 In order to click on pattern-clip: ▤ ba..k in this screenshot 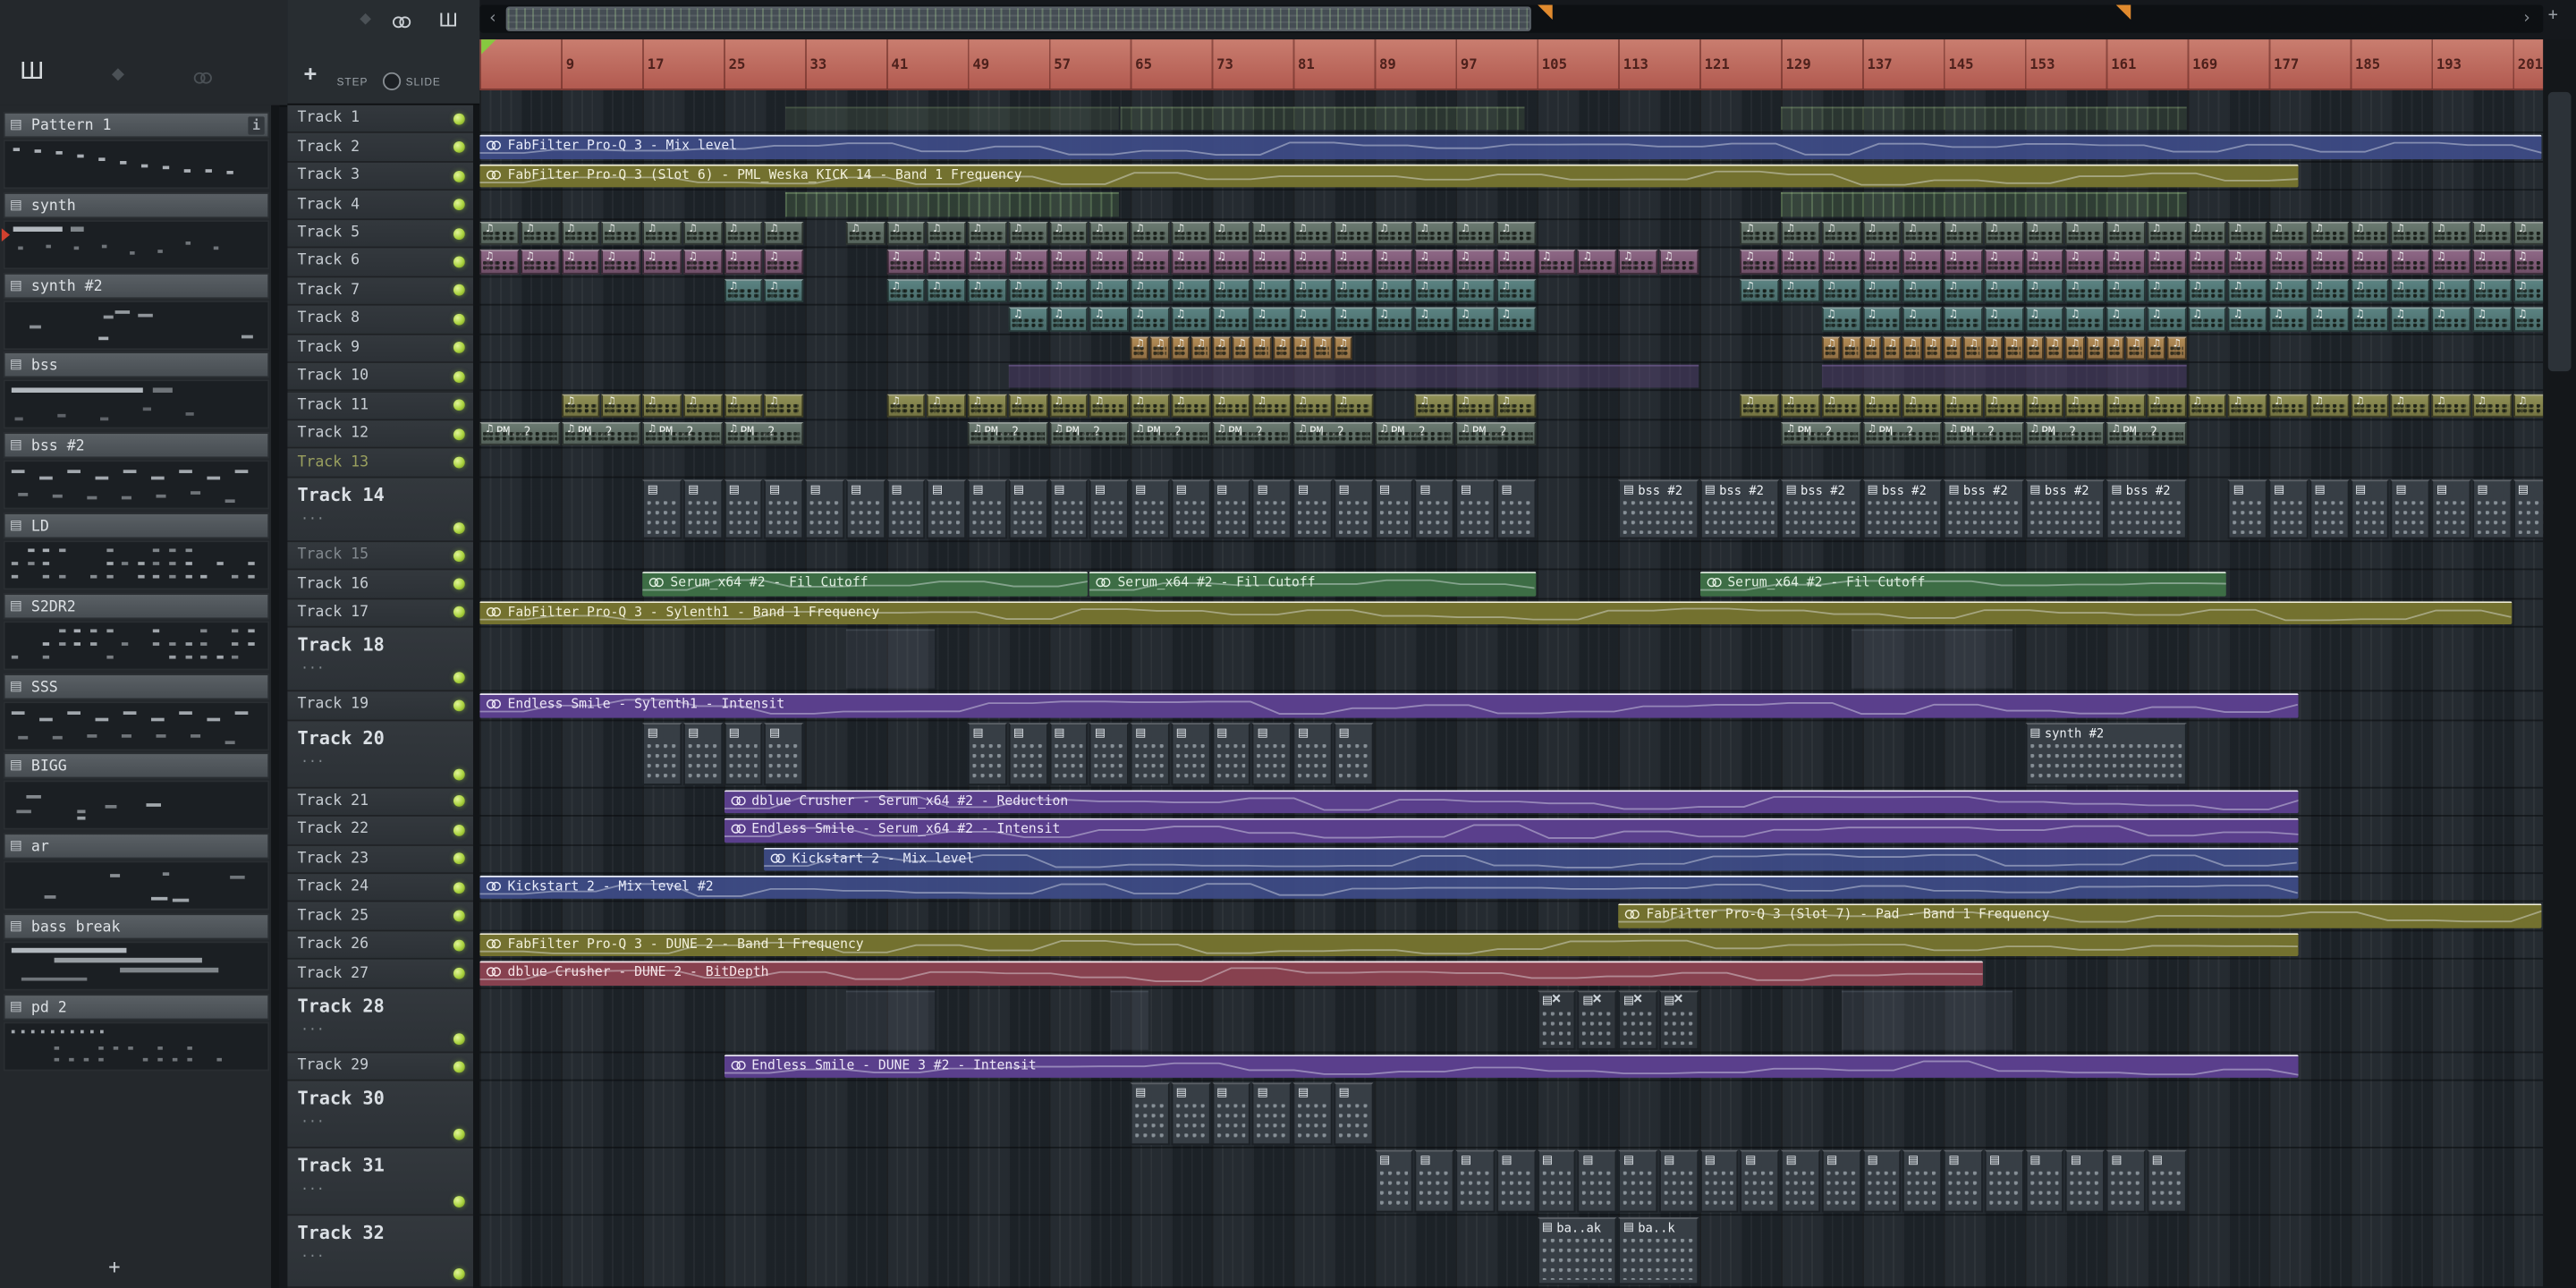, I will do `click(1658, 1251)`.